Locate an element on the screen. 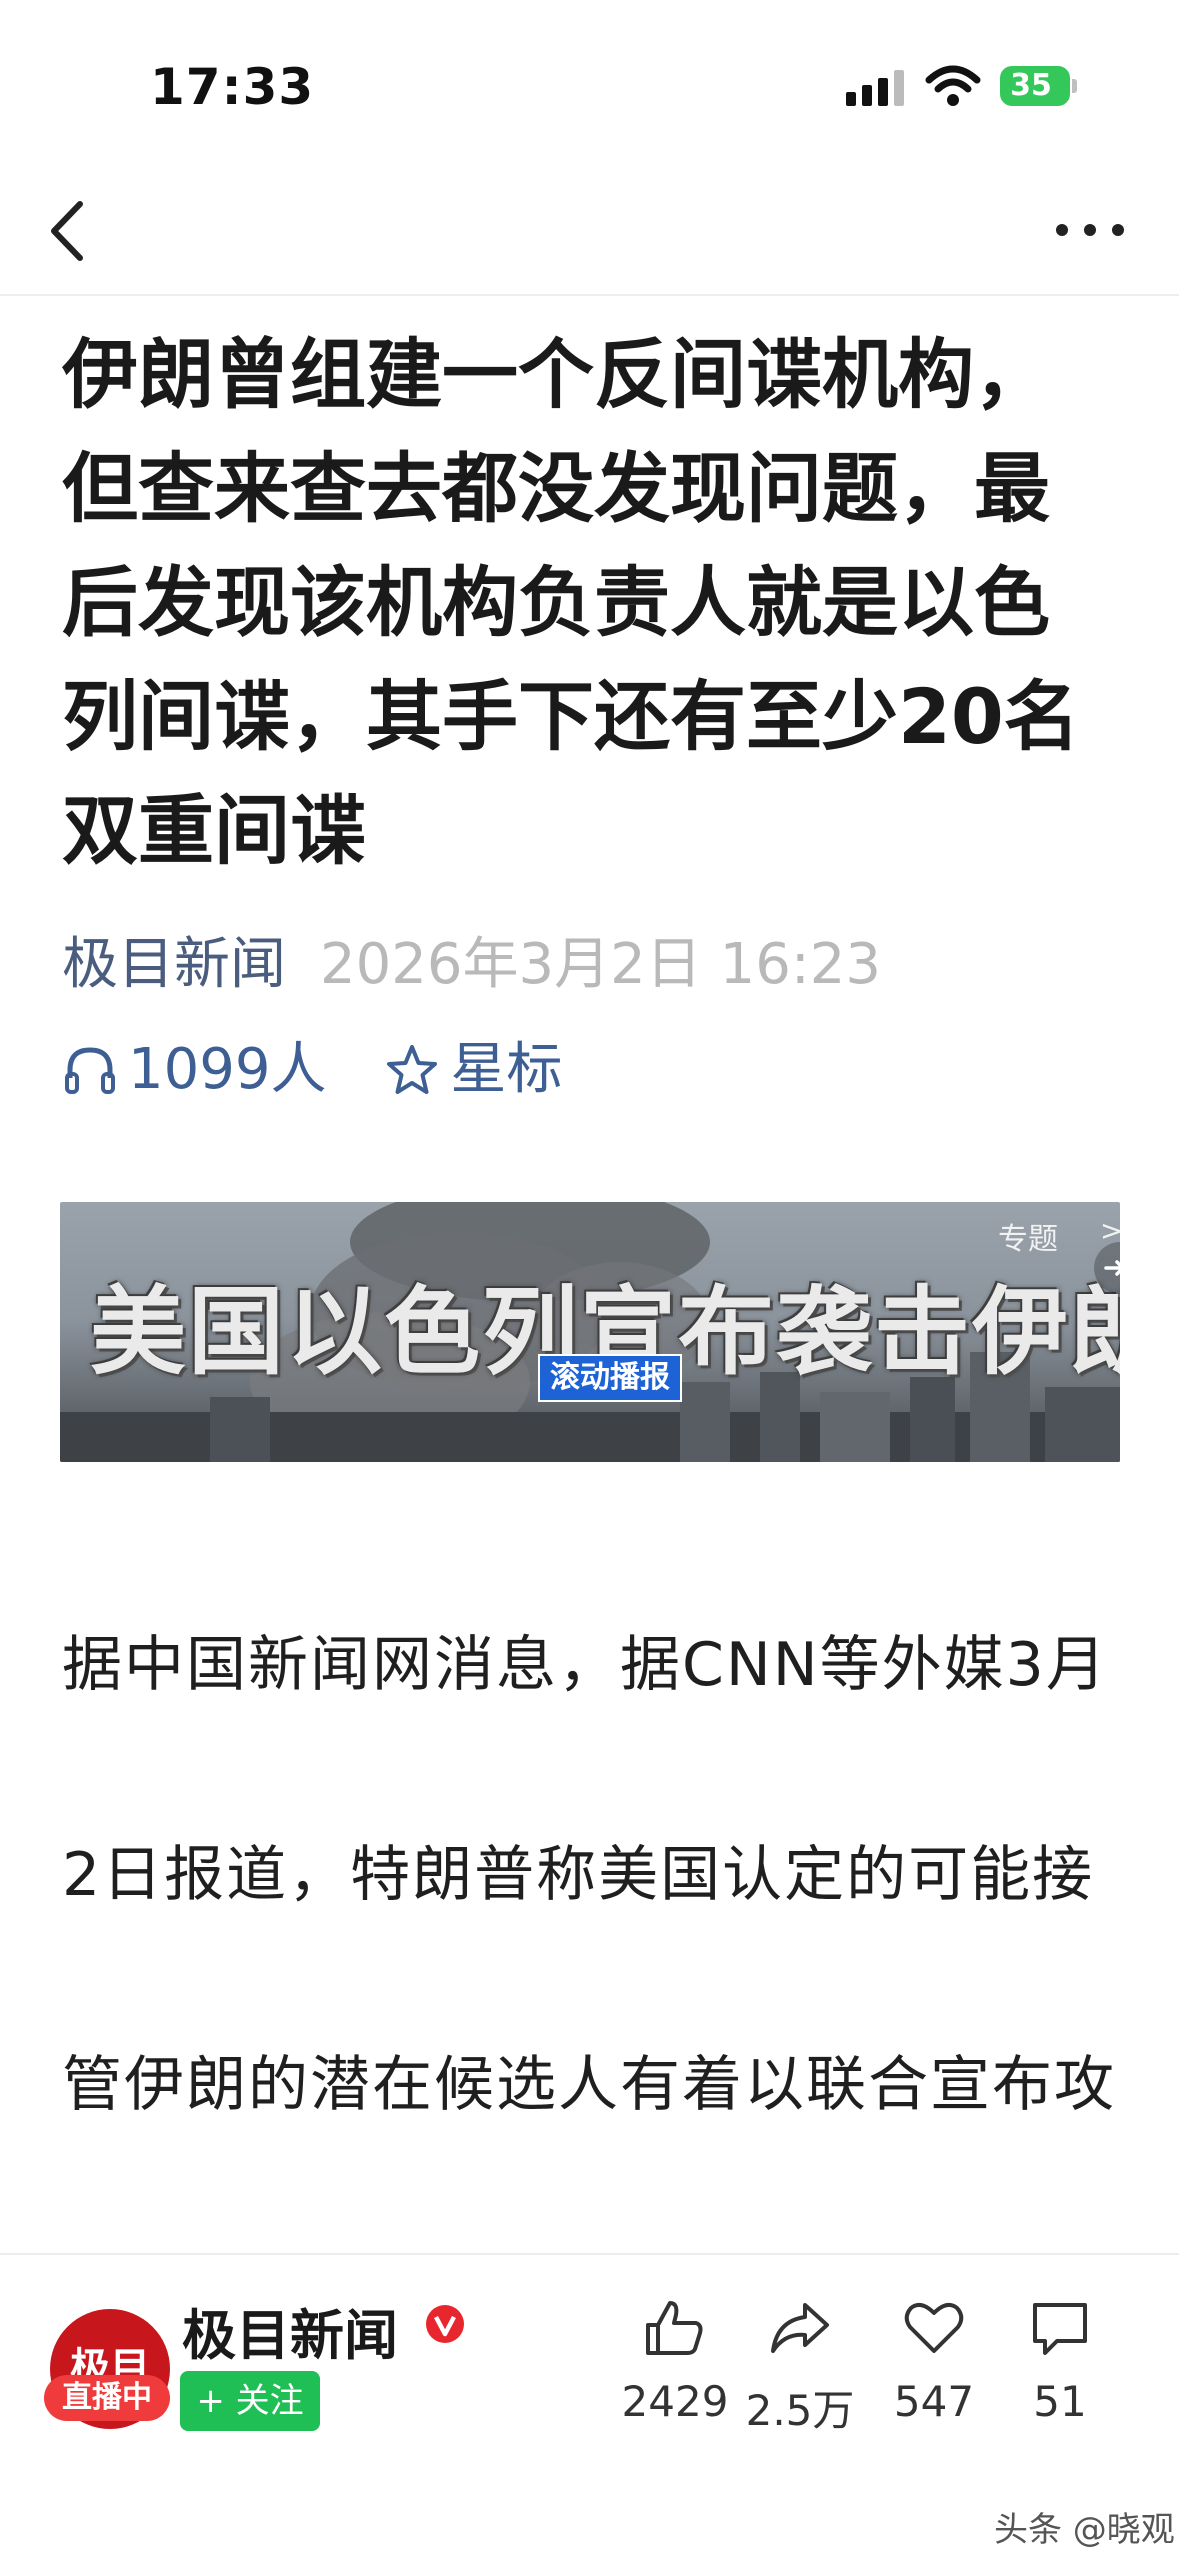  live-badge: 直播中 is located at coordinates (107, 2398).